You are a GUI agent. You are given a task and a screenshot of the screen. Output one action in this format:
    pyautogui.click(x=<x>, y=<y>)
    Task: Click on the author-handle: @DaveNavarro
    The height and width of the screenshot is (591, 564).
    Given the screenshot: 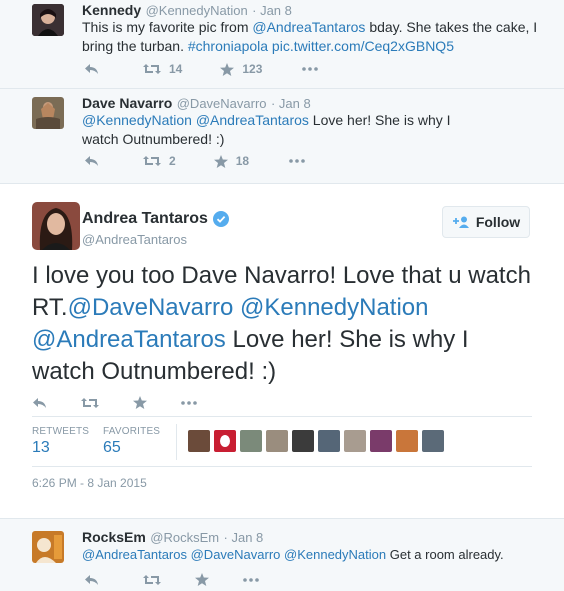 What is the action you would take?
    pyautogui.click(x=222, y=103)
    